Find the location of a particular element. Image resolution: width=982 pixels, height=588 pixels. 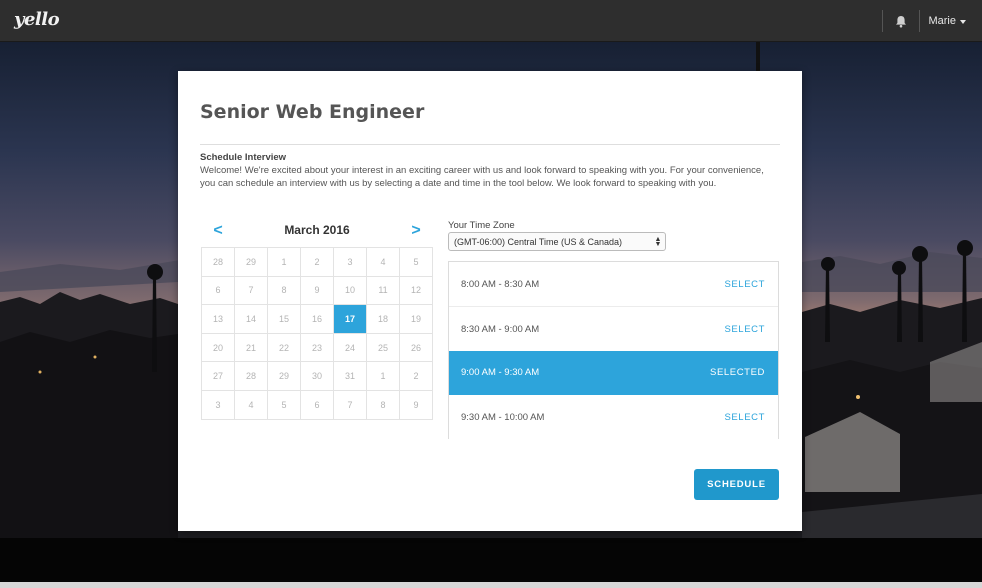

user-menu: Marie is located at coordinates (951, 21).